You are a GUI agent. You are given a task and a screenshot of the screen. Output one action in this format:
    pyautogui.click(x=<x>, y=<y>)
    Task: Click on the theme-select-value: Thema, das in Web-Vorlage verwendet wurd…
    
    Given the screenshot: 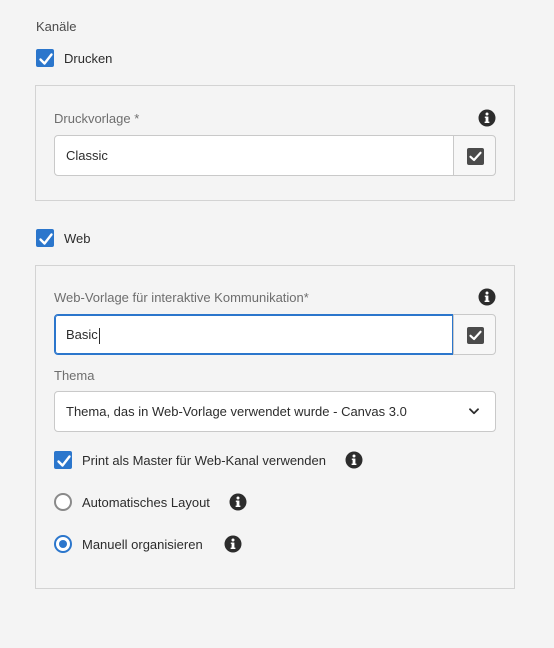 What is the action you would take?
    pyautogui.click(x=236, y=411)
    